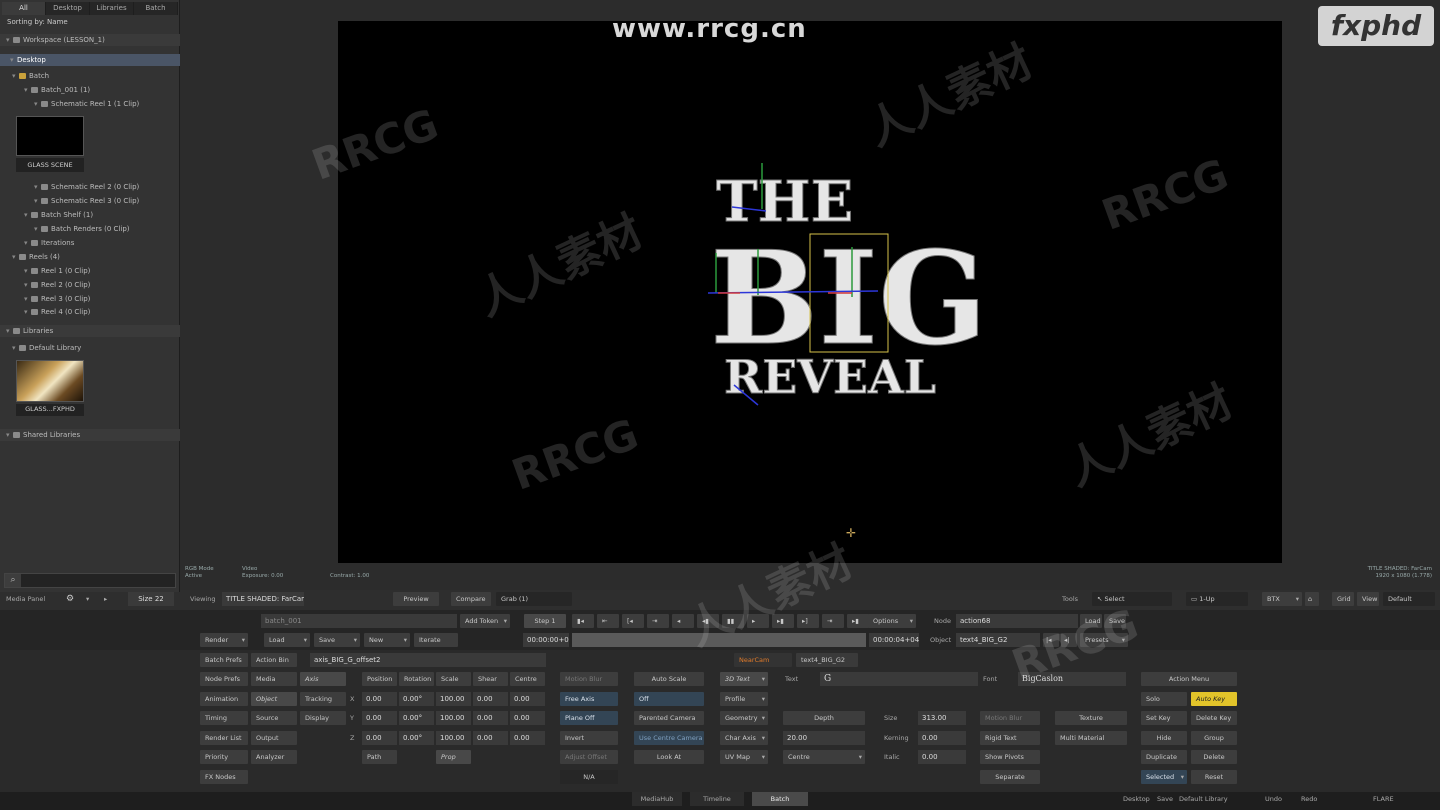 The height and width of the screenshot is (810, 1440). What do you see at coordinates (90, 243) in the screenshot?
I see `tree-iterations: ▾ Iterations` at bounding box center [90, 243].